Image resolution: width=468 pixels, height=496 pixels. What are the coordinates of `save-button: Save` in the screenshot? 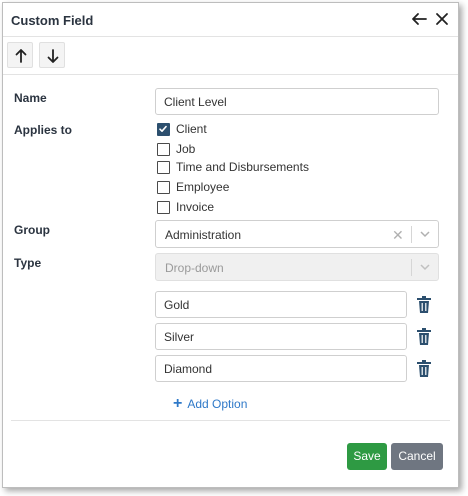 It's located at (367, 456).